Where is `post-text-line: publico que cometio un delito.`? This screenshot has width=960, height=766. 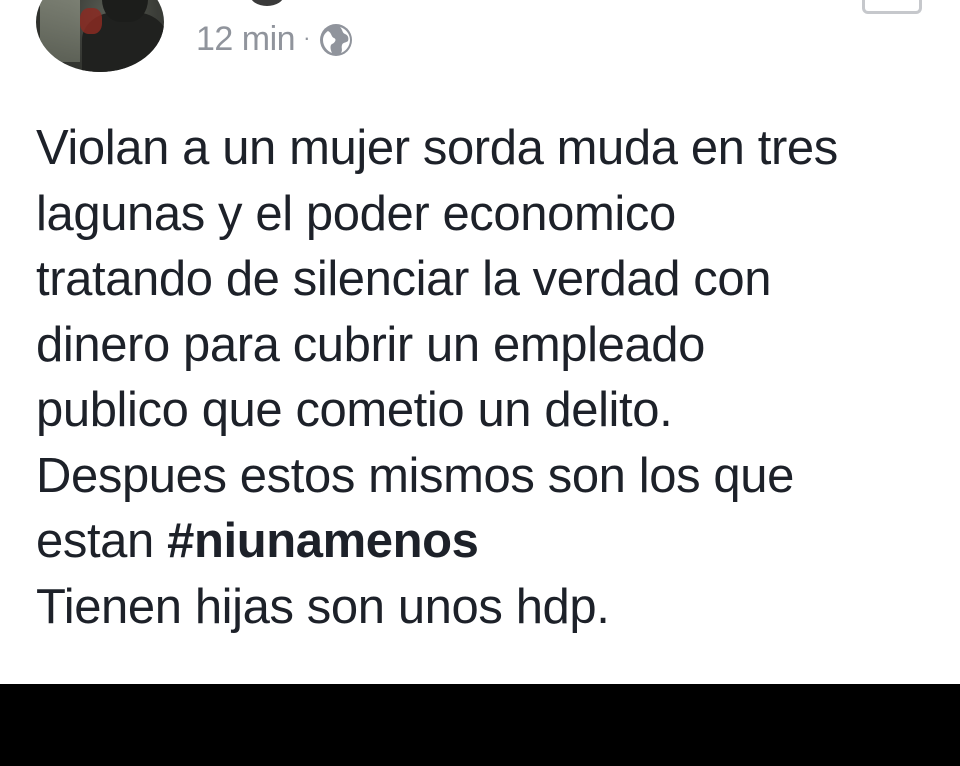 post-text-line: publico que cometio un delito. is located at coordinates (354, 410).